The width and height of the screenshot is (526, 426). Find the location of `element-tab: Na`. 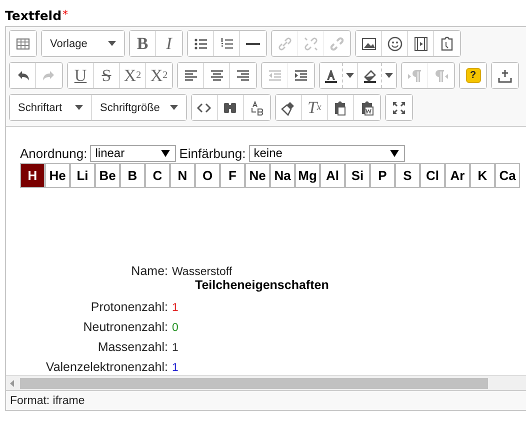

element-tab: Na is located at coordinates (282, 175).